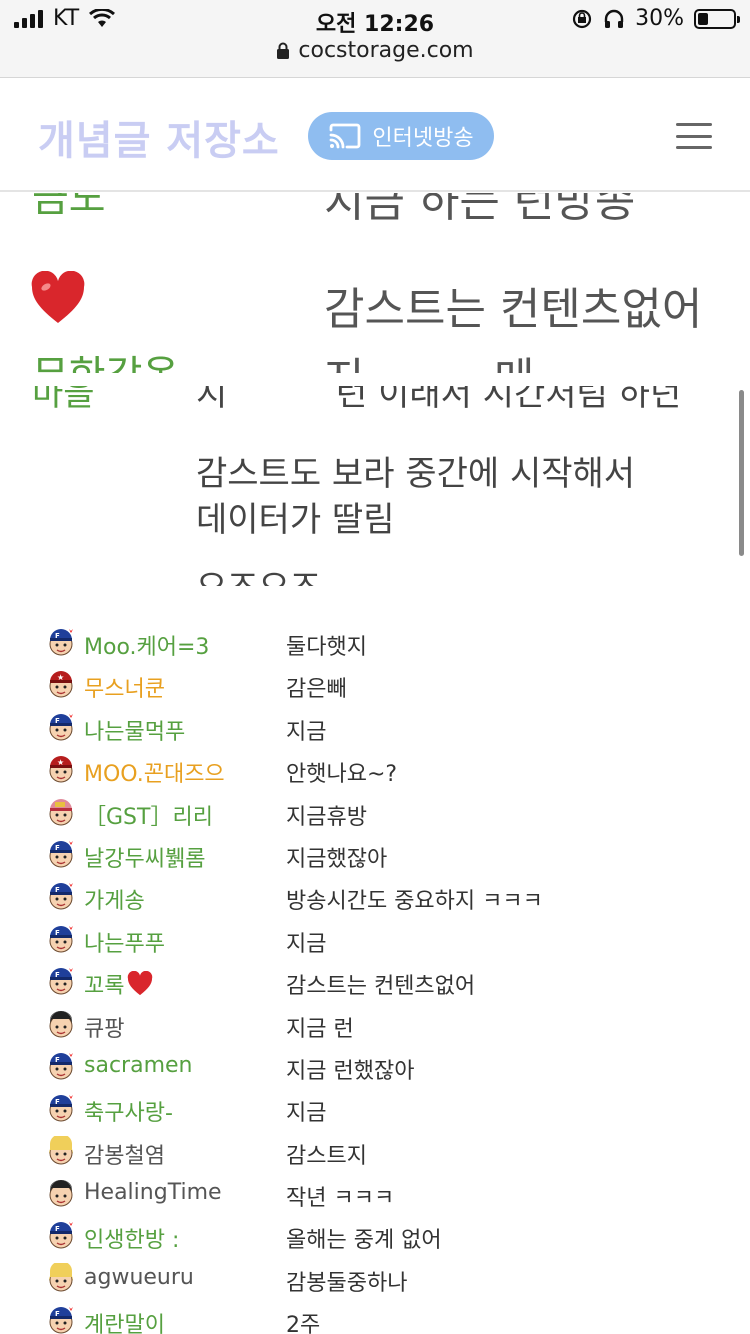 The height and width of the screenshot is (1334, 750). I want to click on scrollbar, so click(741, 473).